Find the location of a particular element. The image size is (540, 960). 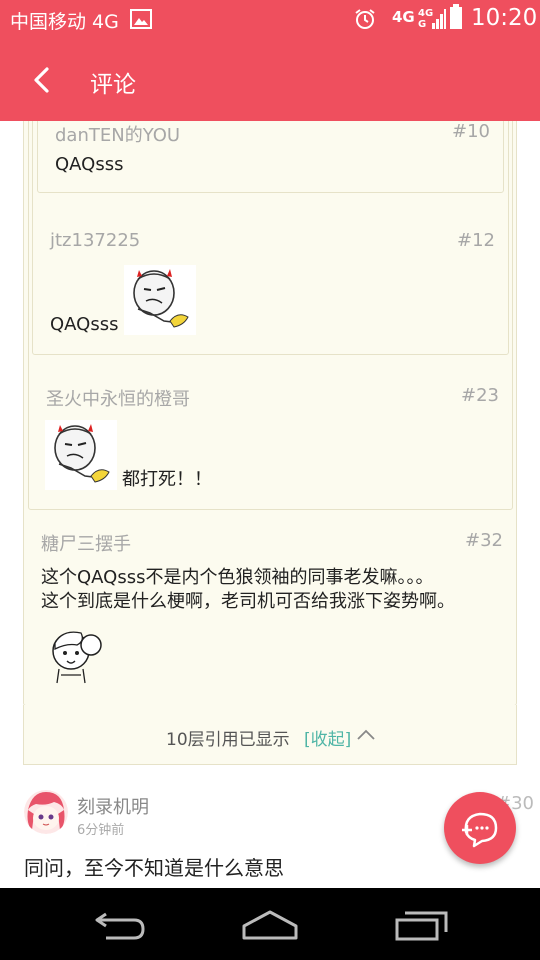

back-nav-button is located at coordinates (120, 924).